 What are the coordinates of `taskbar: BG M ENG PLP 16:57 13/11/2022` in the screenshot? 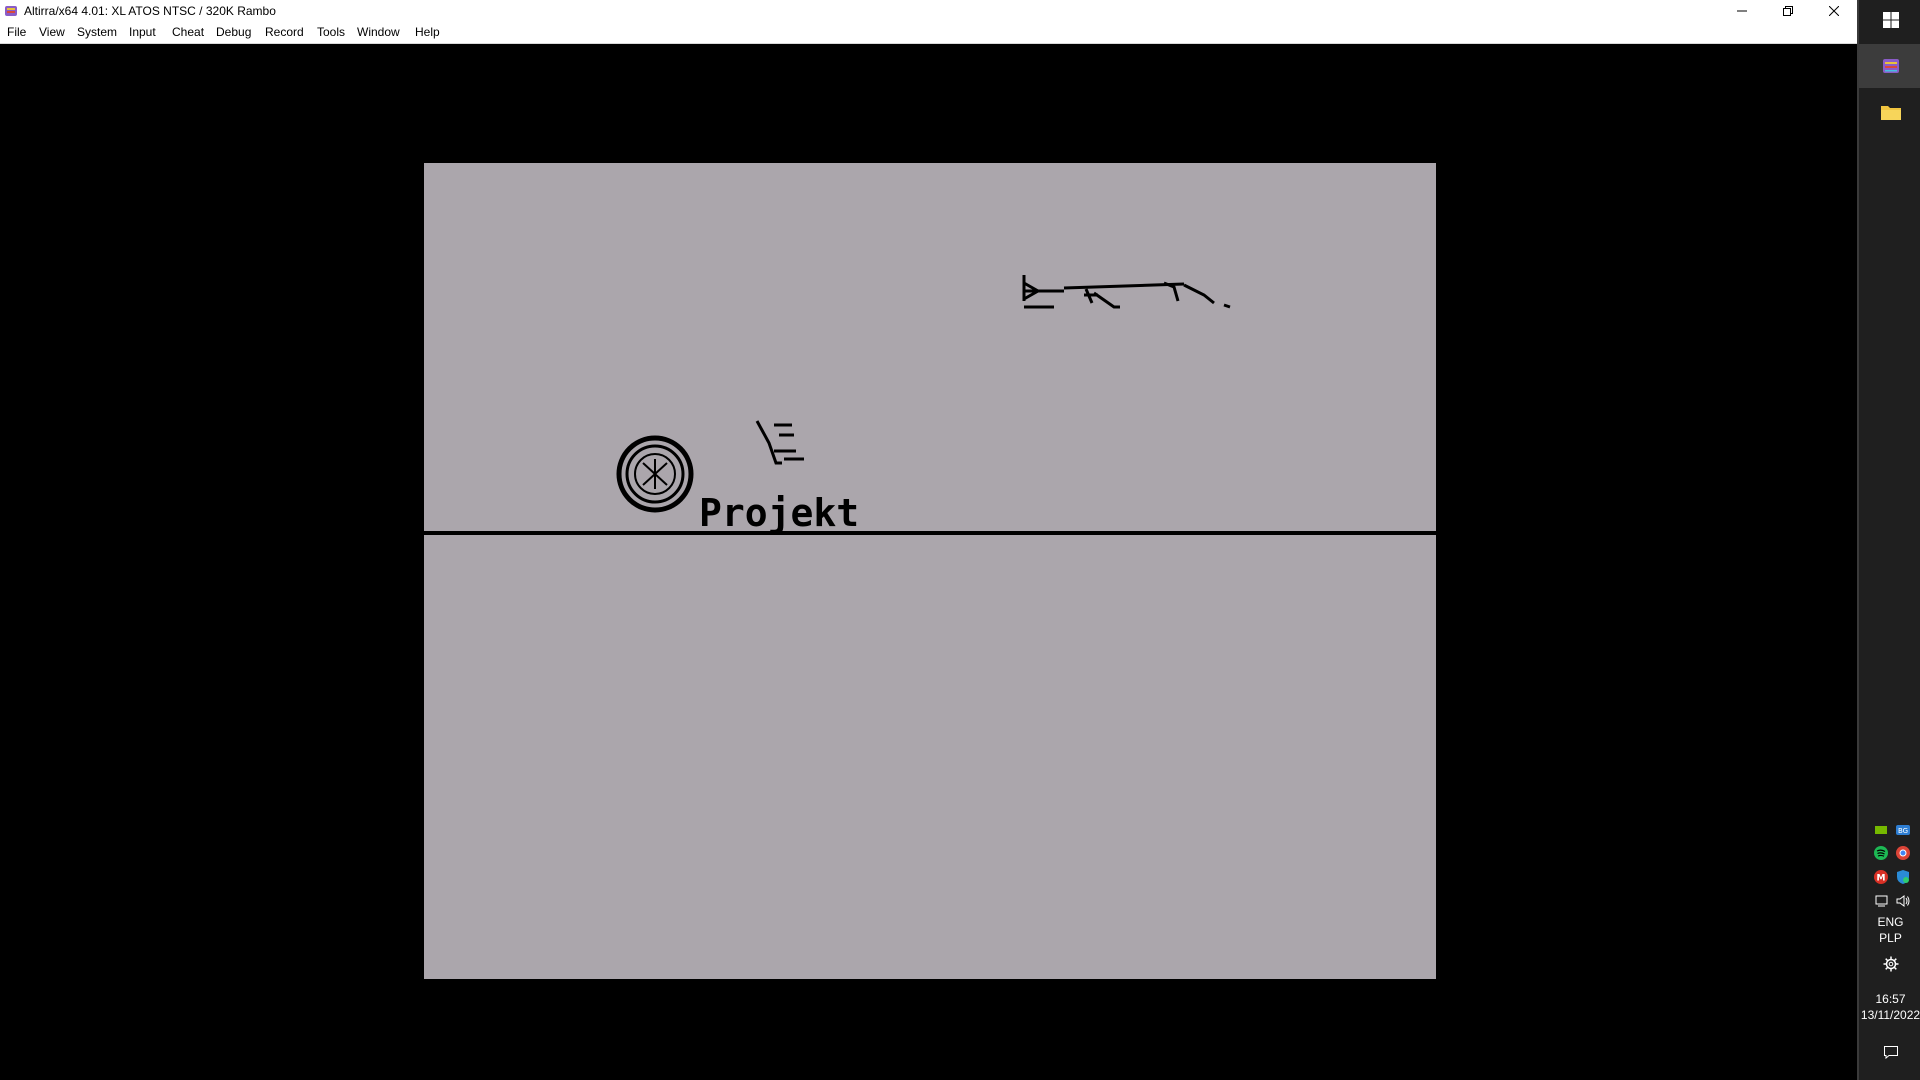 It's located at (1888, 540).